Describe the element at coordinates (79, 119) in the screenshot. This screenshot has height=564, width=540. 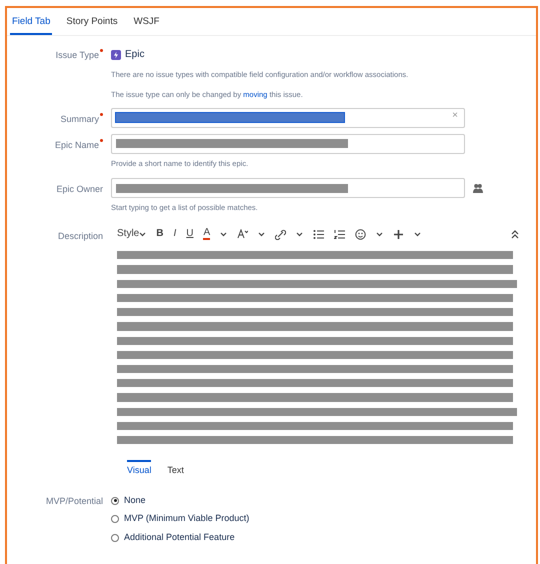
I see `field-label: Summary` at that location.